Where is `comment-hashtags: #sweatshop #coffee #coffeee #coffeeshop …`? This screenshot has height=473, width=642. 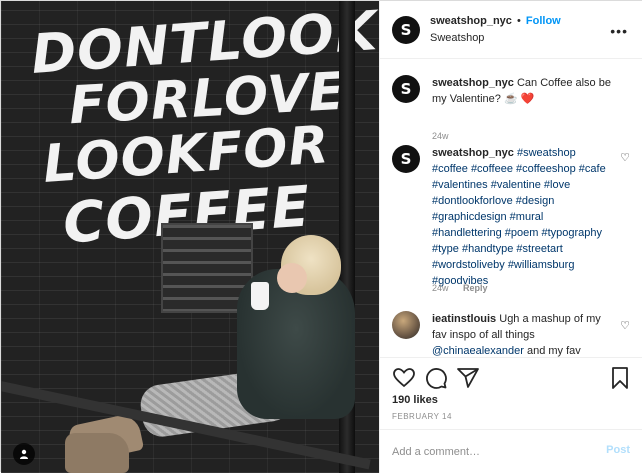 comment-hashtags: #sweatshop #coffee #coffeee #coffeeshop … is located at coordinates (519, 217).